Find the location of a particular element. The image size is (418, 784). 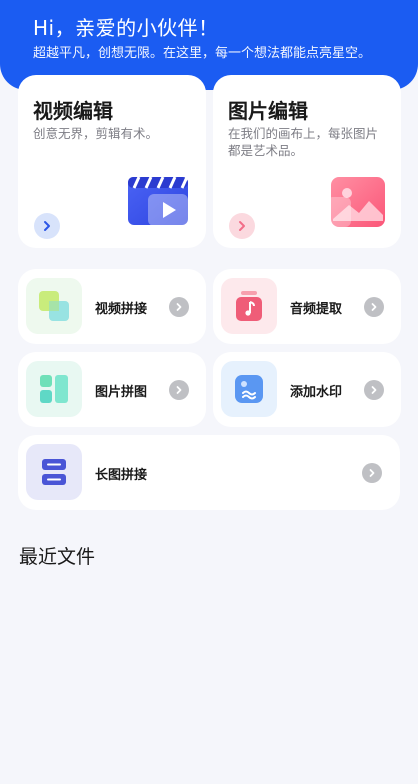

video-clapper-icon is located at coordinates (158, 201).